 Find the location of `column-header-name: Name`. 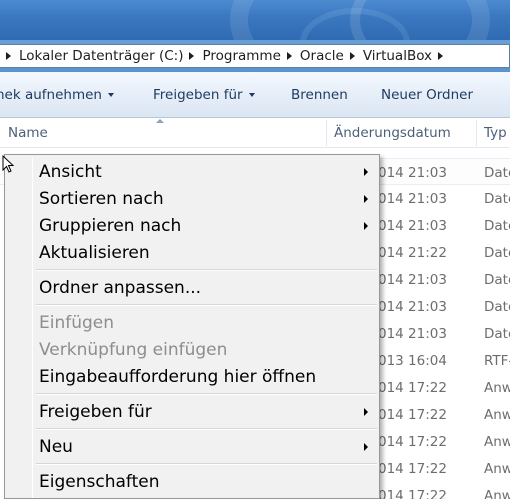

column-header-name: Name is located at coordinates (28, 133).